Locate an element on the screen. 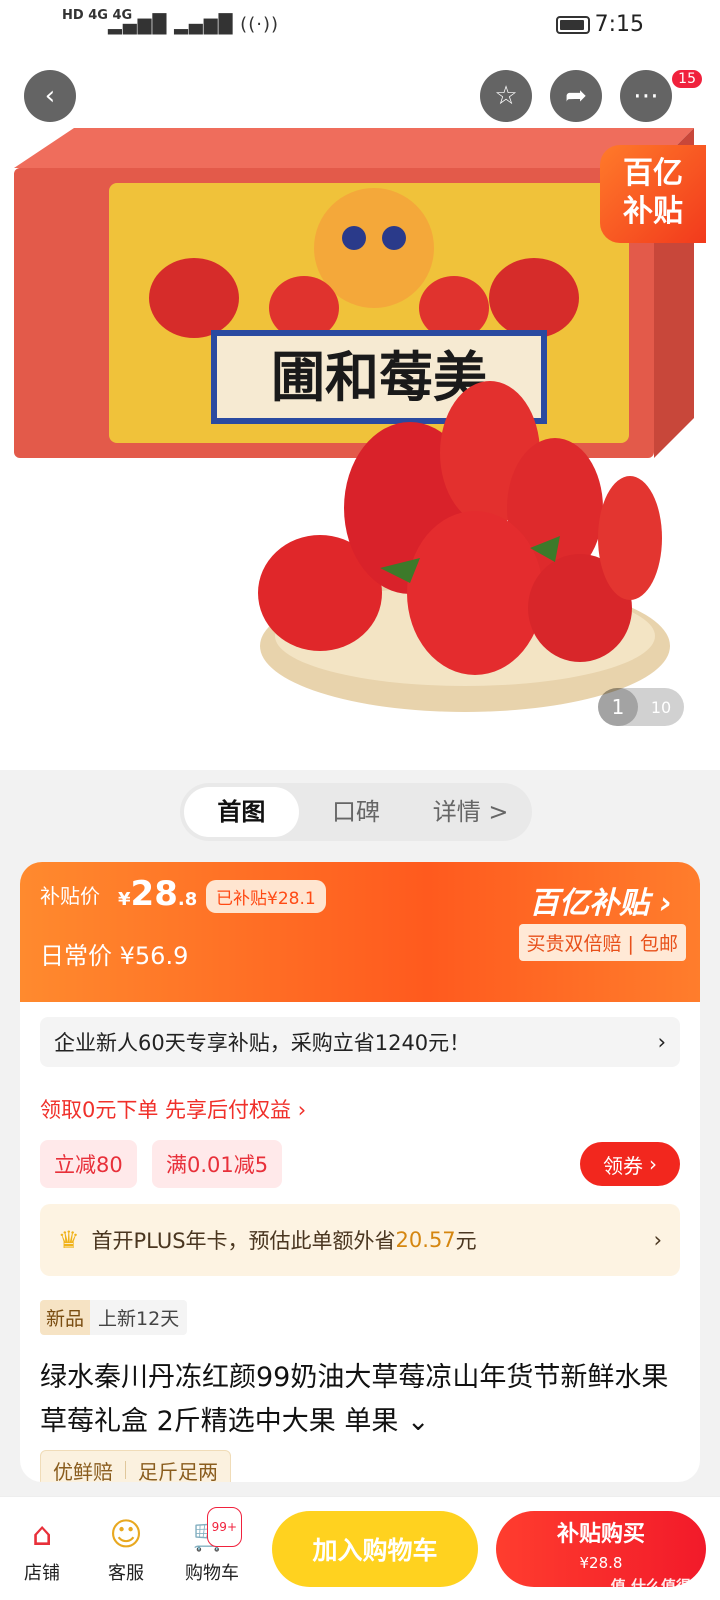 The image size is (720, 1600). already-subsidy-pill: 已补贴¥28.1 is located at coordinates (266, 896).